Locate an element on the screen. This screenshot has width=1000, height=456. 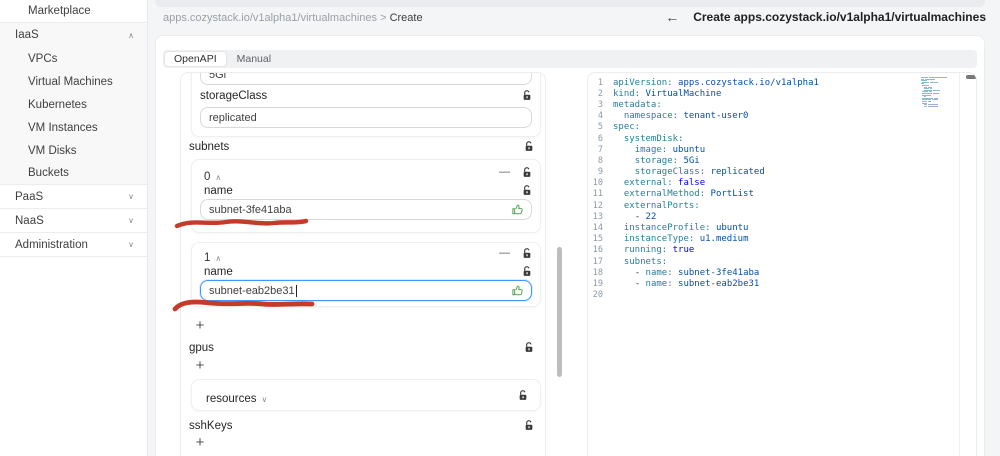
editor-line: 7 image: ubuntu is located at coordinates (782, 149).